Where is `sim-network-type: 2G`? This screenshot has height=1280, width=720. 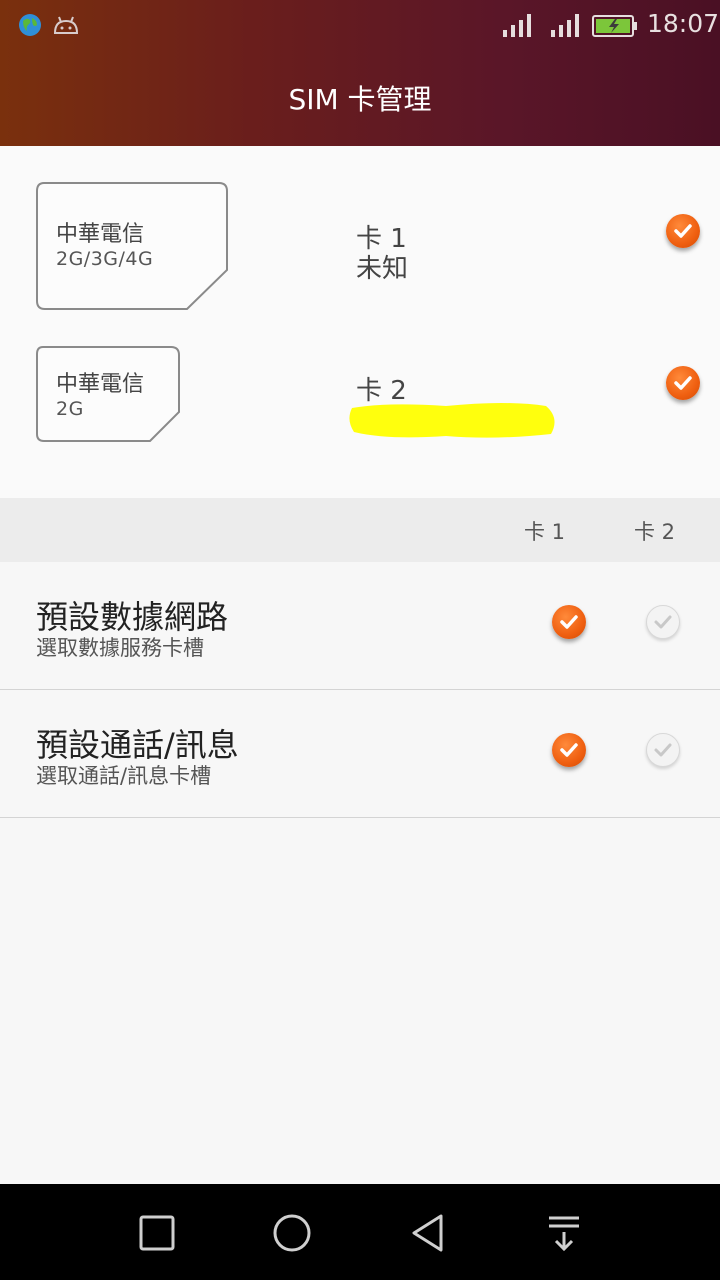
sim-network-type: 2G is located at coordinates (70, 409).